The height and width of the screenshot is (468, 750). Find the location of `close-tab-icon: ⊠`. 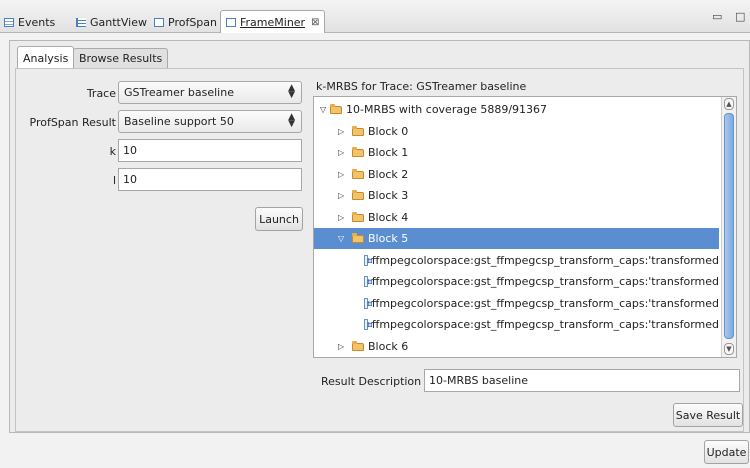

close-tab-icon: ⊠ is located at coordinates (315, 22).